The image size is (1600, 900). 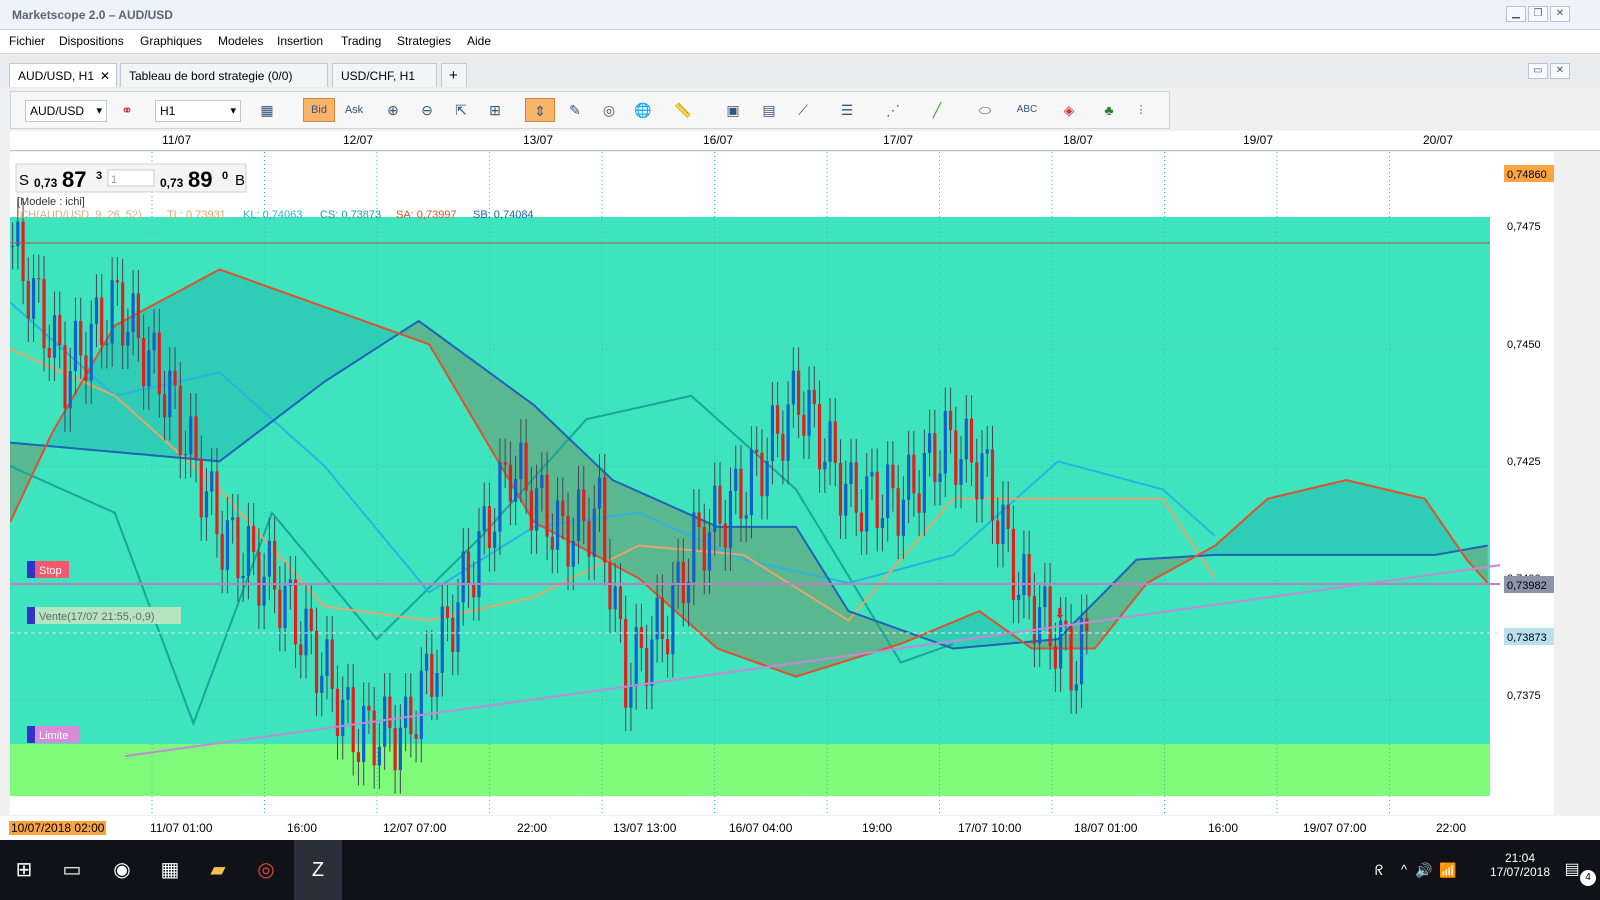 What do you see at coordinates (91, 41) in the screenshot?
I see `menu-dispositions: Dispositions` at bounding box center [91, 41].